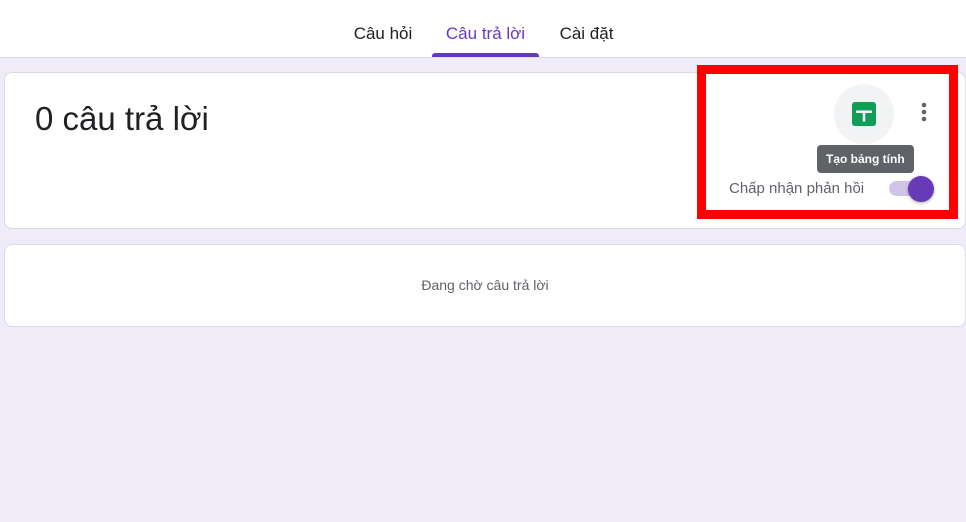 This screenshot has height=522, width=966. Describe the element at coordinates (586, 28) in the screenshot. I see `tab-settings: Cài đặt` at that location.